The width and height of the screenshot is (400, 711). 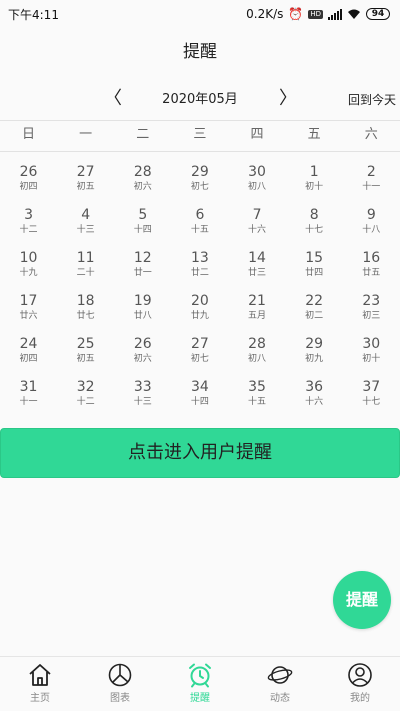 I want to click on calendar-day-cell: 26 初六, so click(x=142, y=357).